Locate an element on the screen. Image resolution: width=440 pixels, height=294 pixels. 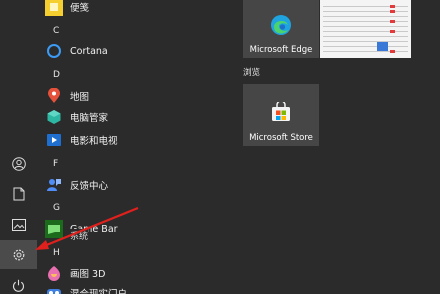
pictures-icon is located at coordinates (18, 224).